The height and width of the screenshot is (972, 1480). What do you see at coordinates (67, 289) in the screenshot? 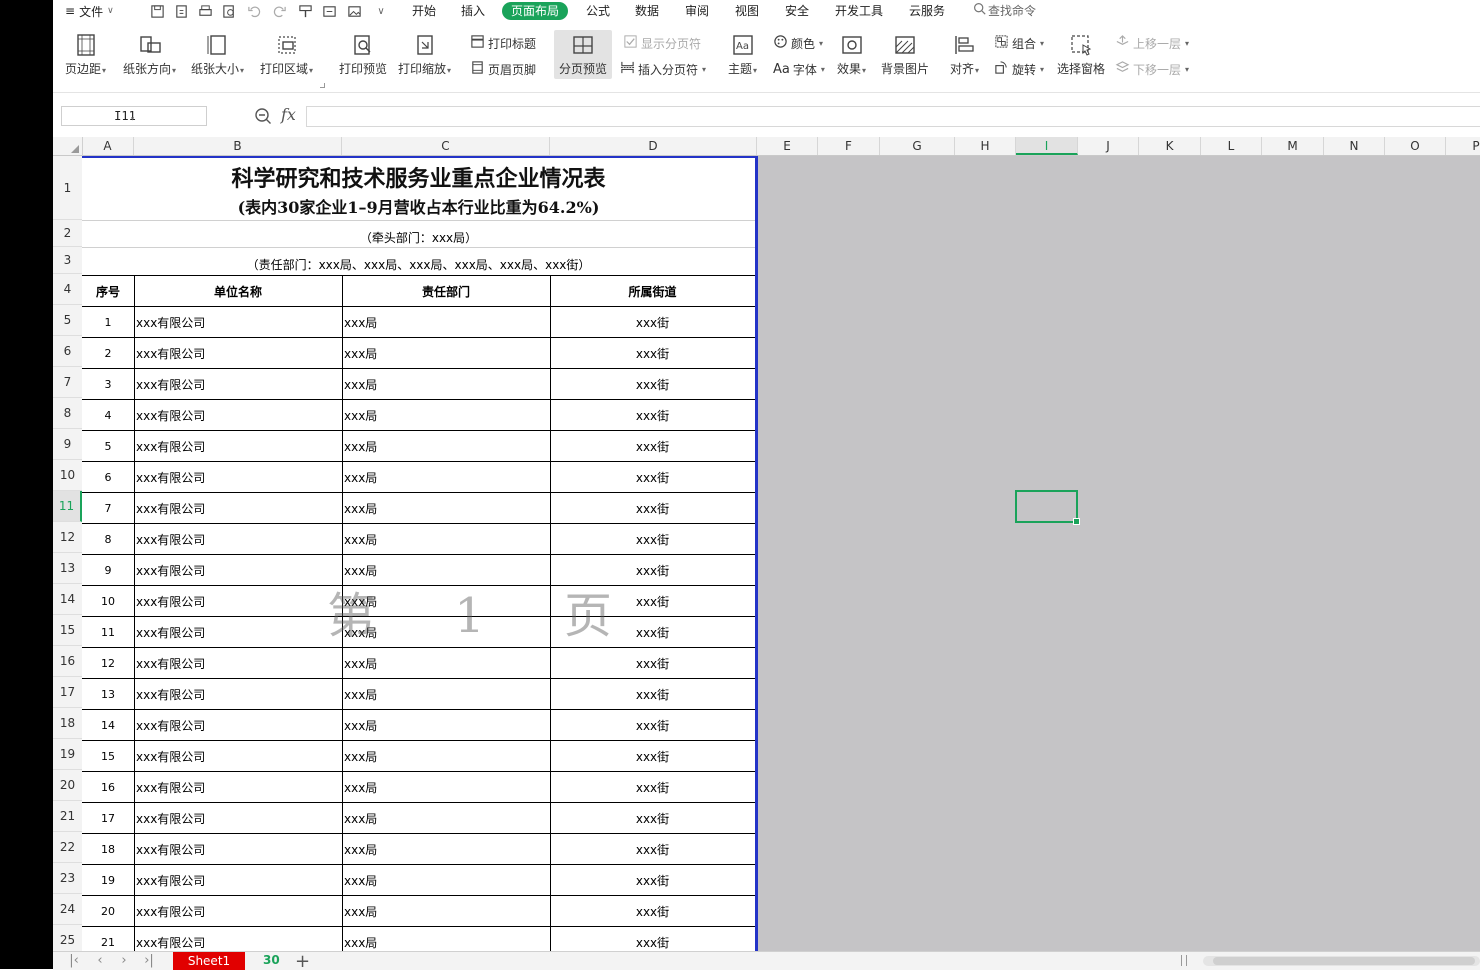
I see `row-header-4: 4` at bounding box center [67, 289].